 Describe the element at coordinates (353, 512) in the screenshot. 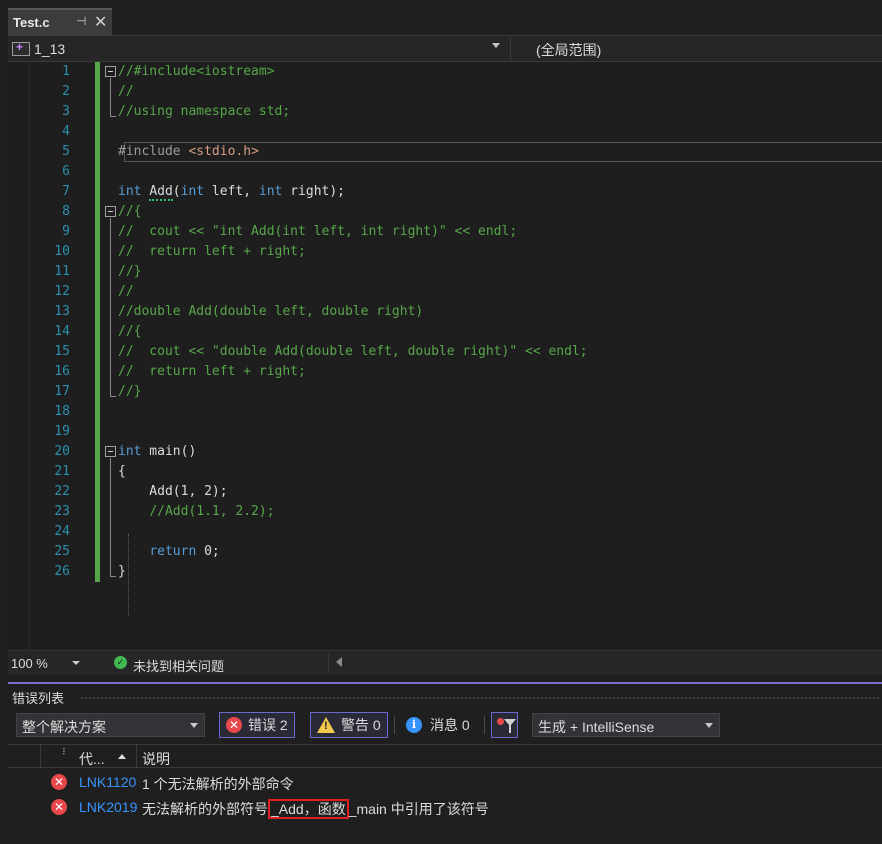

I see `code-line: //Add(1.1, 2.2);` at that location.